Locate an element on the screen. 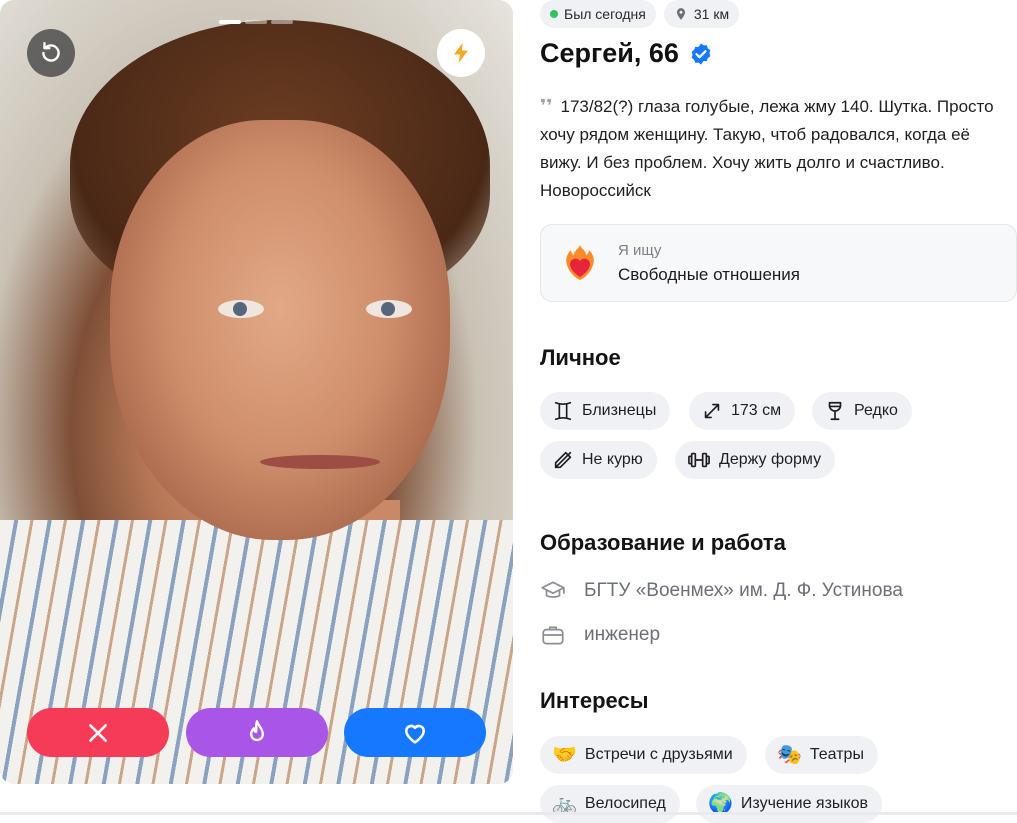 Image resolution: width=1017 pixels, height=823 pixels. chip-label: Близнецы is located at coordinates (619, 410).